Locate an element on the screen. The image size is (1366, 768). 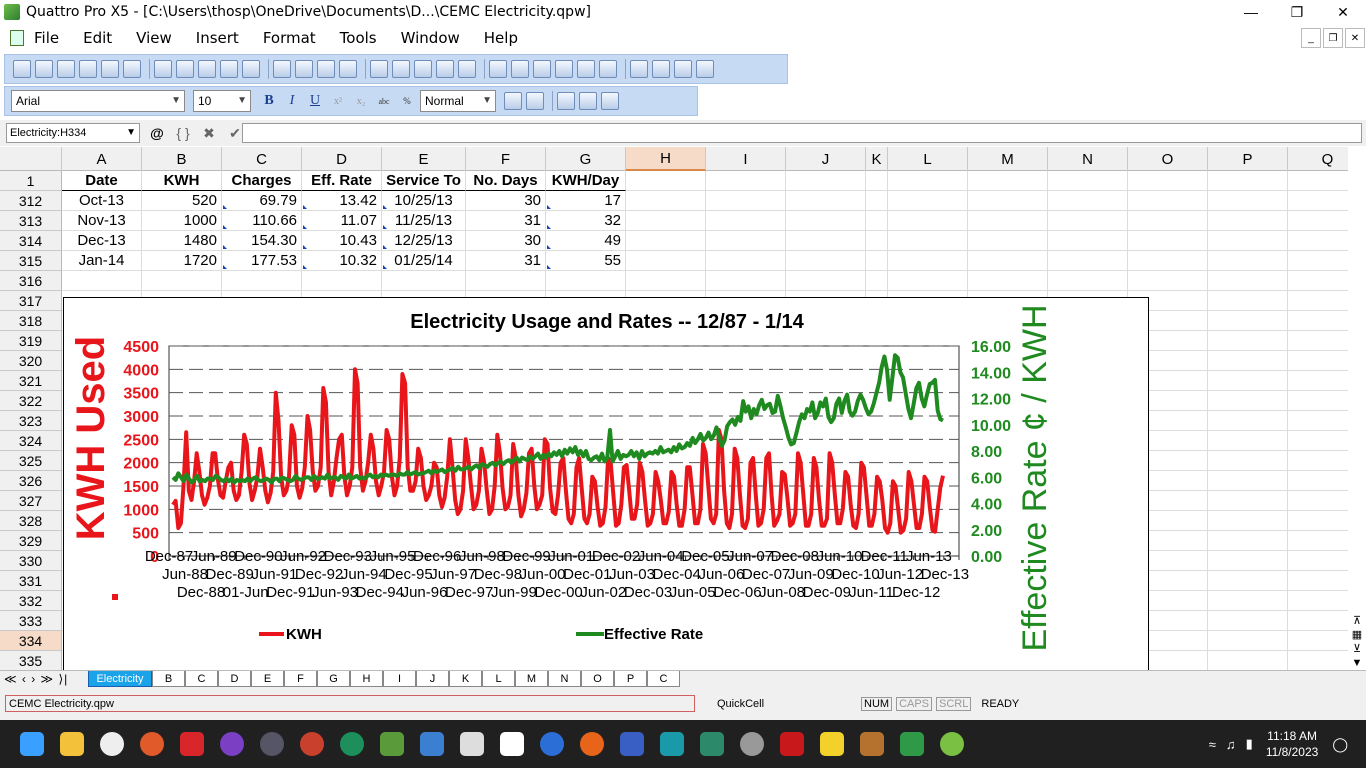
insert-row-icon is located at coordinates (379, 69).